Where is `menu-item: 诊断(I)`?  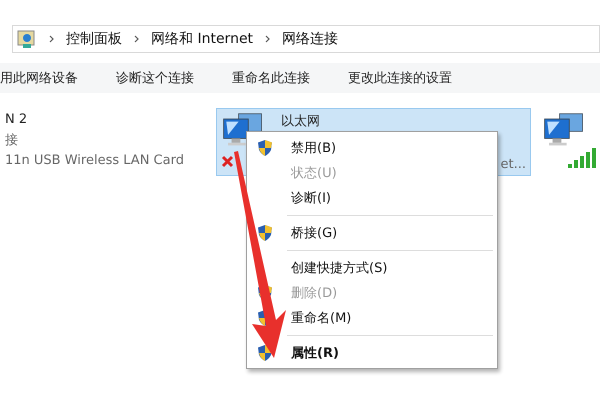
menu-item: 诊断(I) is located at coordinates (311, 198).